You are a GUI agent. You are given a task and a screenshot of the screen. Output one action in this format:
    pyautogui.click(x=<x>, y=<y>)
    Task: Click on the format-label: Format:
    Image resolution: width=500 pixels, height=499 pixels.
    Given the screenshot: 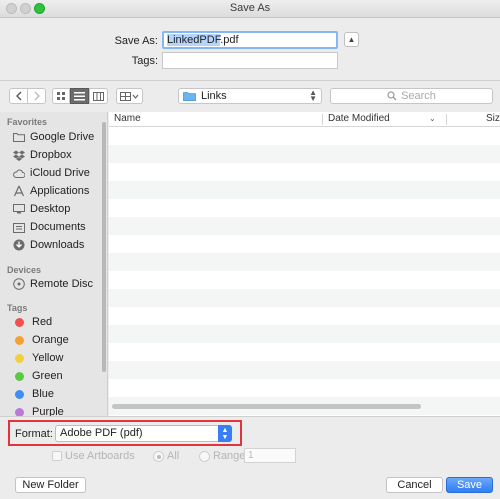 What is the action you would take?
    pyautogui.click(x=34, y=434)
    